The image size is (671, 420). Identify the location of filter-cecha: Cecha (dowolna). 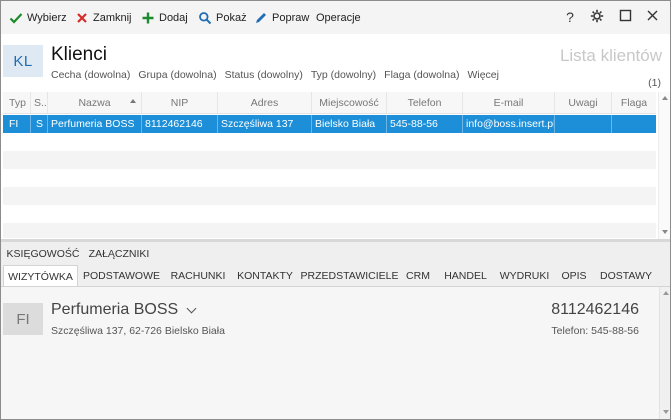
(90, 75).